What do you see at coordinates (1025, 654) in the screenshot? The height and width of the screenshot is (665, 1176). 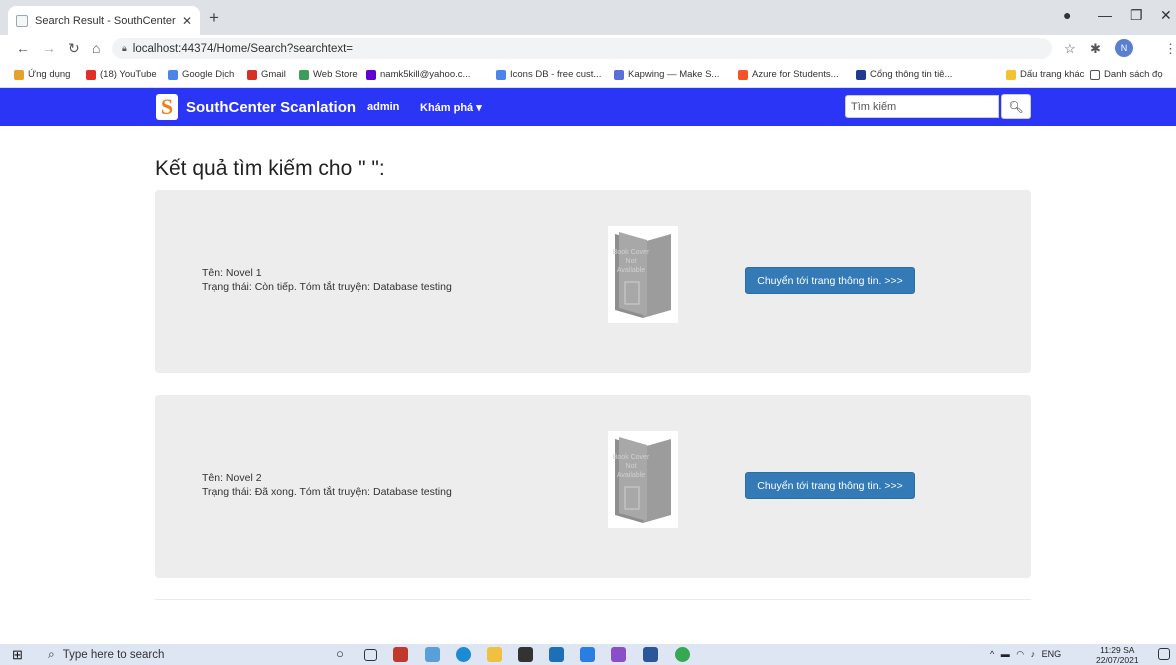 I see `system-tray: ^ ▬ ◠ ♪ ENG` at bounding box center [1025, 654].